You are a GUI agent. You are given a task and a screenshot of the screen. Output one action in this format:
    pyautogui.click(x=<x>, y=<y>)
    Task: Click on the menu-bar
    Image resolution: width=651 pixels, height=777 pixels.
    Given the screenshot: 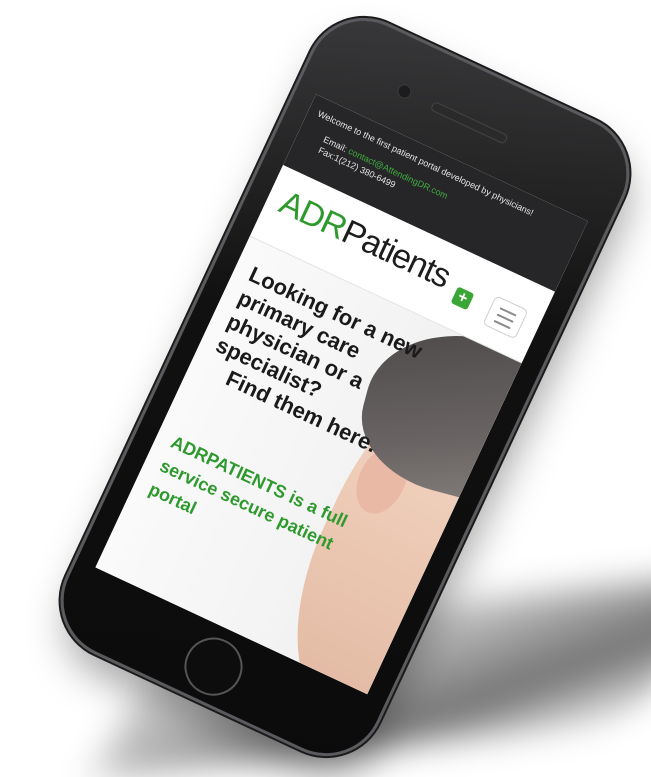 What is the action you would take?
    pyautogui.click(x=502, y=324)
    